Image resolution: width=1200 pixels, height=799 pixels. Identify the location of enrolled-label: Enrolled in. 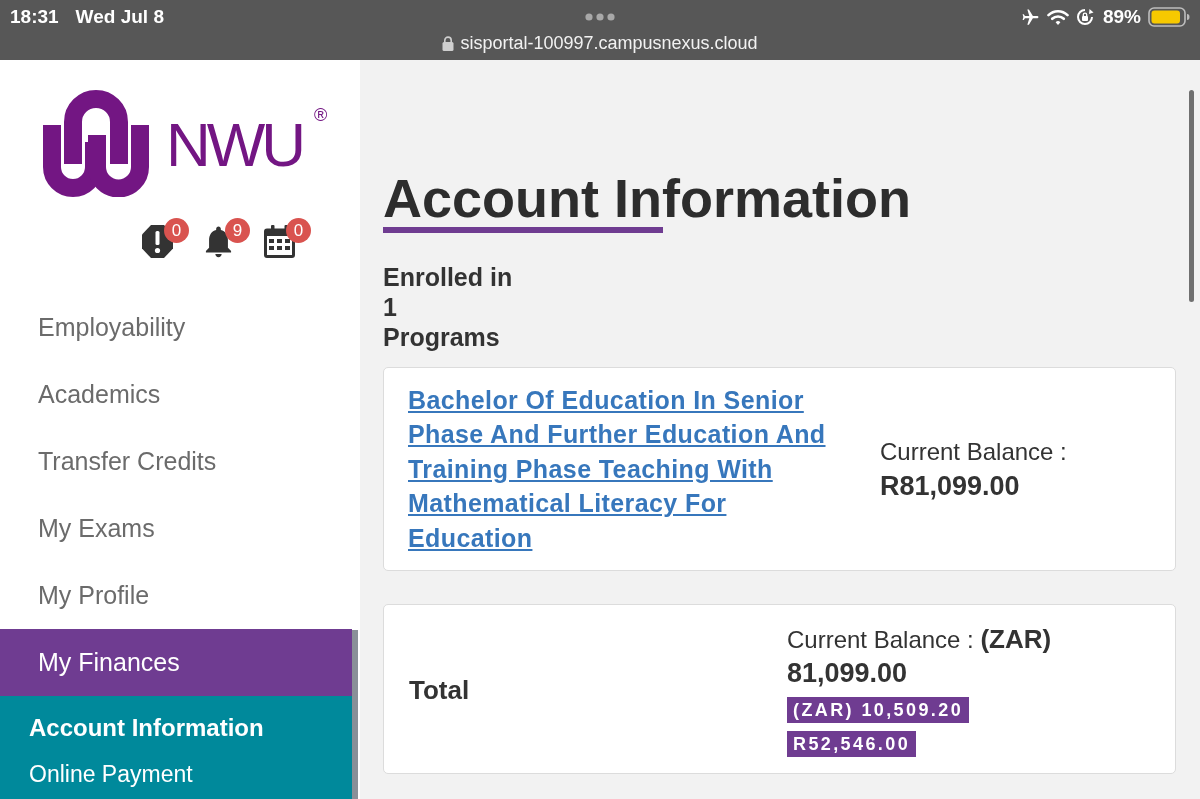
(448, 277).